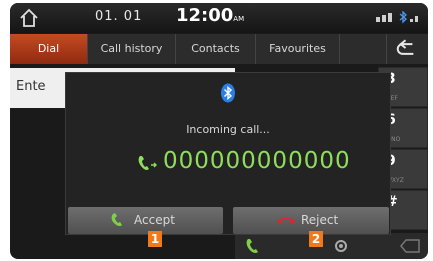 Image resolution: width=433 pixels, height=261 pixels. Describe the element at coordinates (155, 239) in the screenshot. I see `callout-badge-1: 1` at that location.